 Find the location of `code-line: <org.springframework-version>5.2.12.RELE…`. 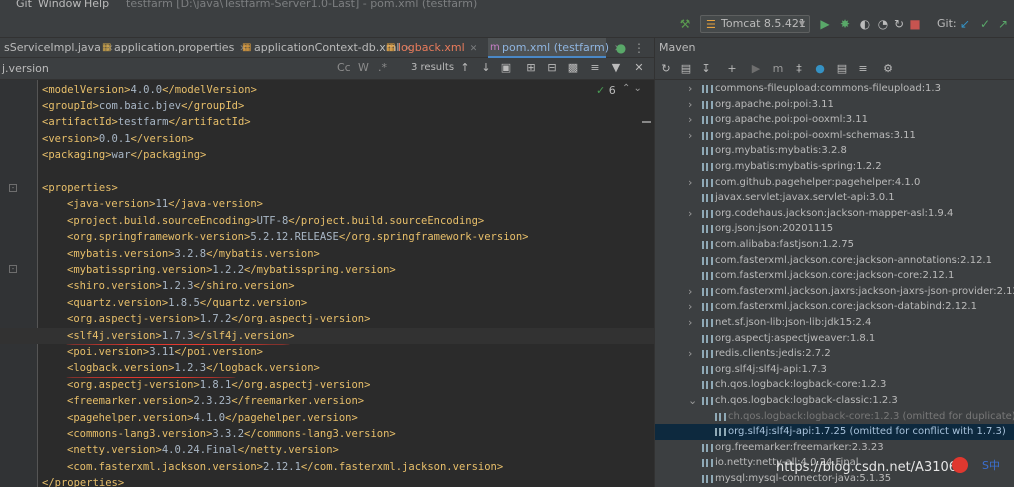

code-line: <org.springframework-version>5.2.12.RELE… is located at coordinates (327, 237).